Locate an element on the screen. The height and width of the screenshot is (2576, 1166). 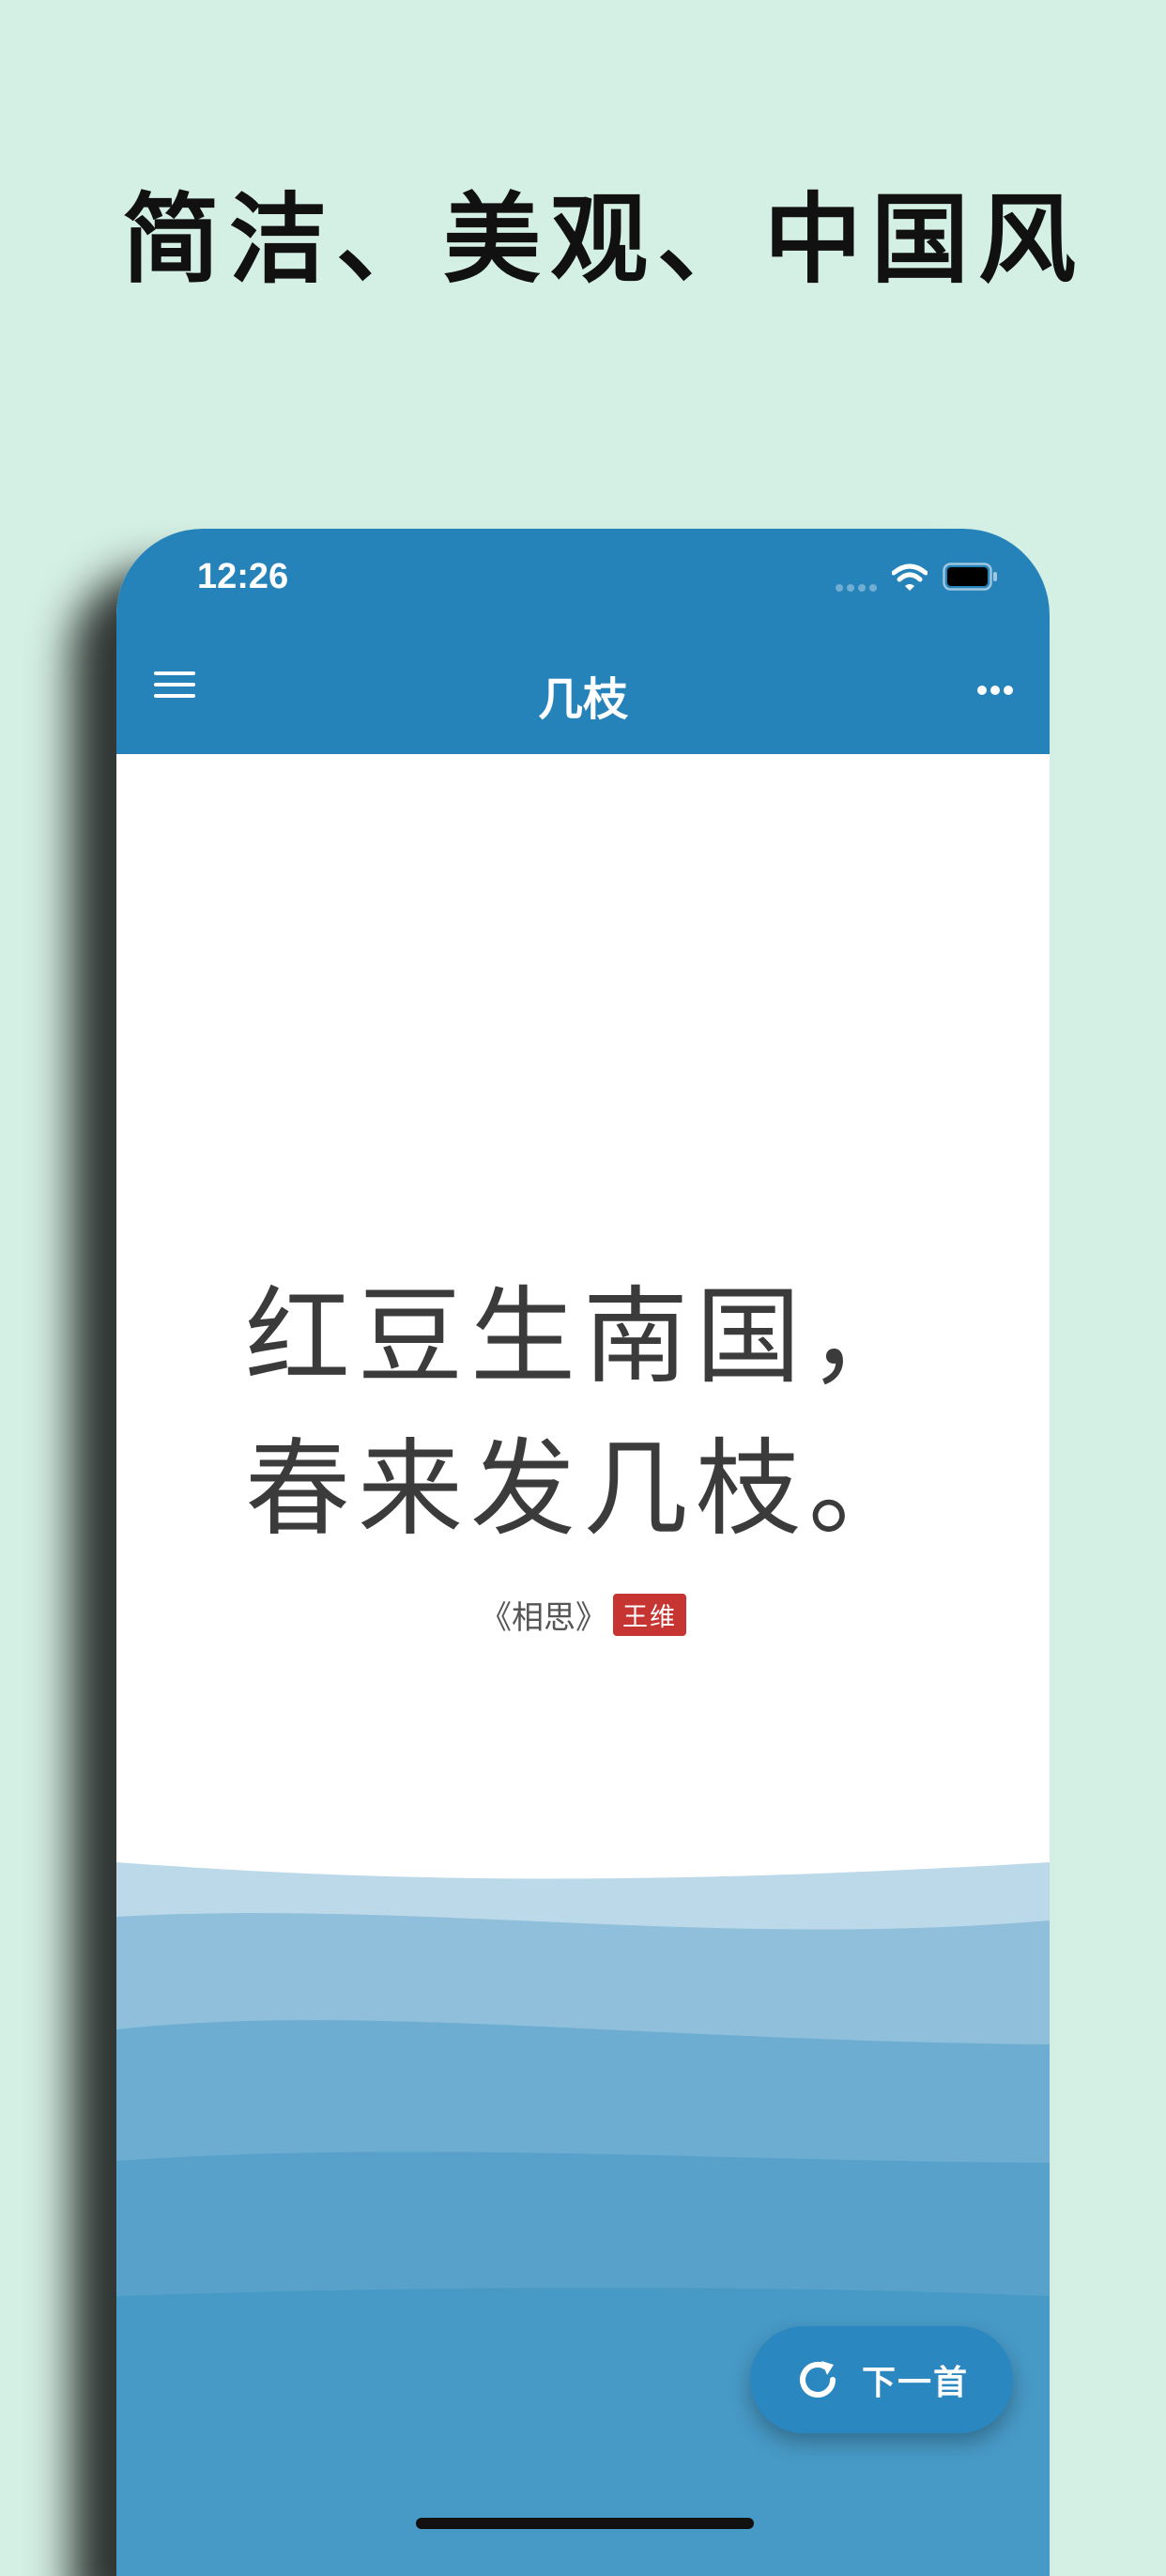
battery-icon is located at coordinates (970, 577).